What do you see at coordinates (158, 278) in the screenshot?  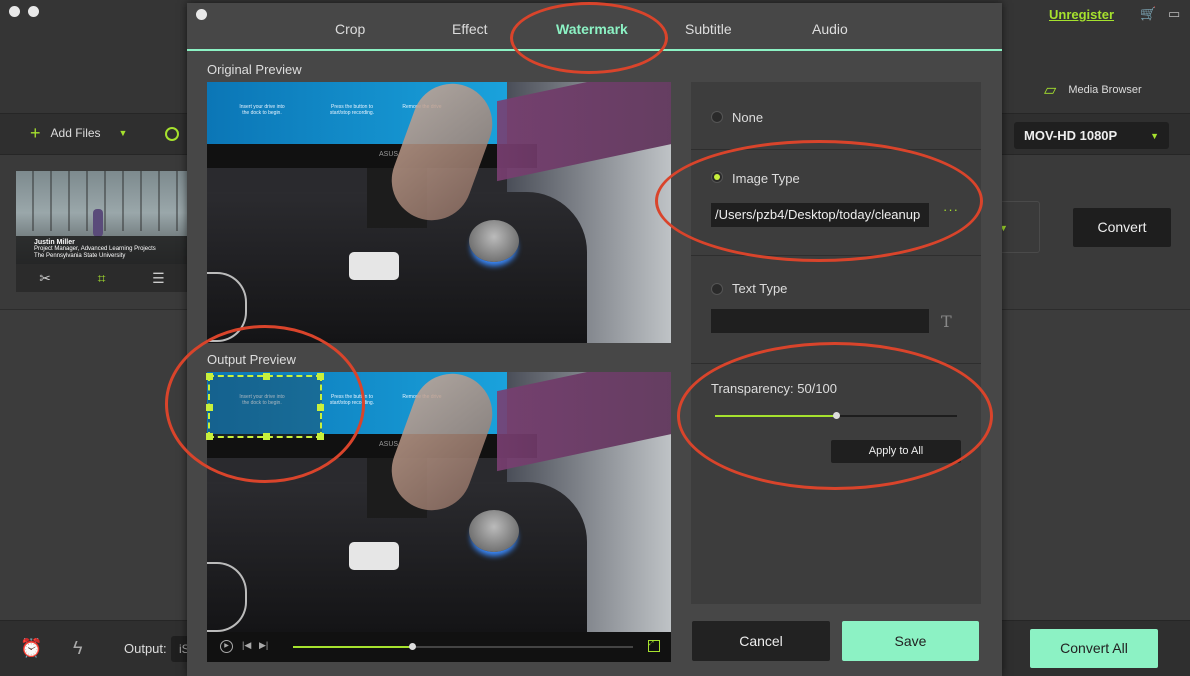 I see `sliders-icon: ☰` at bounding box center [158, 278].